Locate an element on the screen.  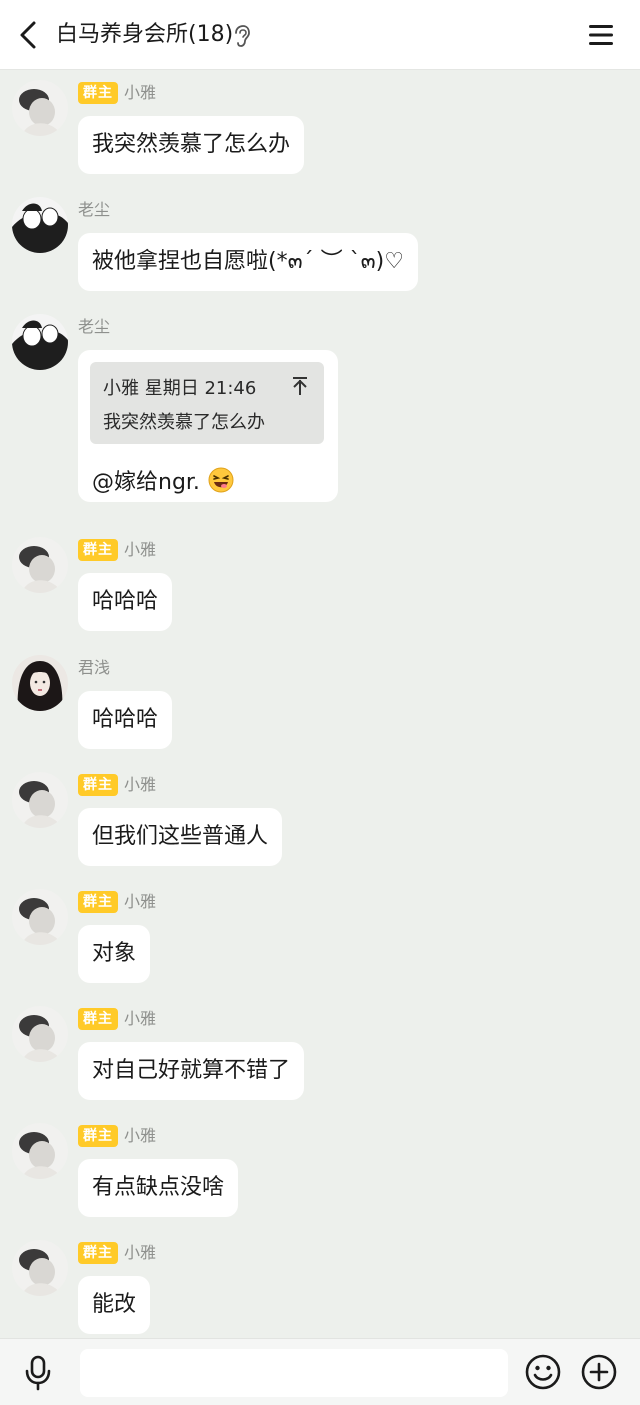
input-bar is located at coordinates (320, 1371).